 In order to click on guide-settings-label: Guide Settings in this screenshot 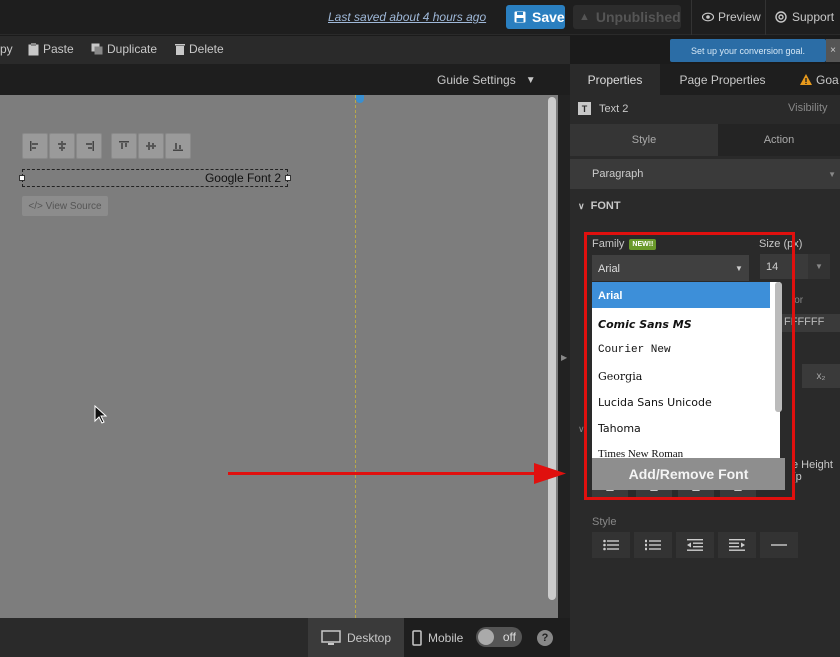, I will do `click(476, 80)`.